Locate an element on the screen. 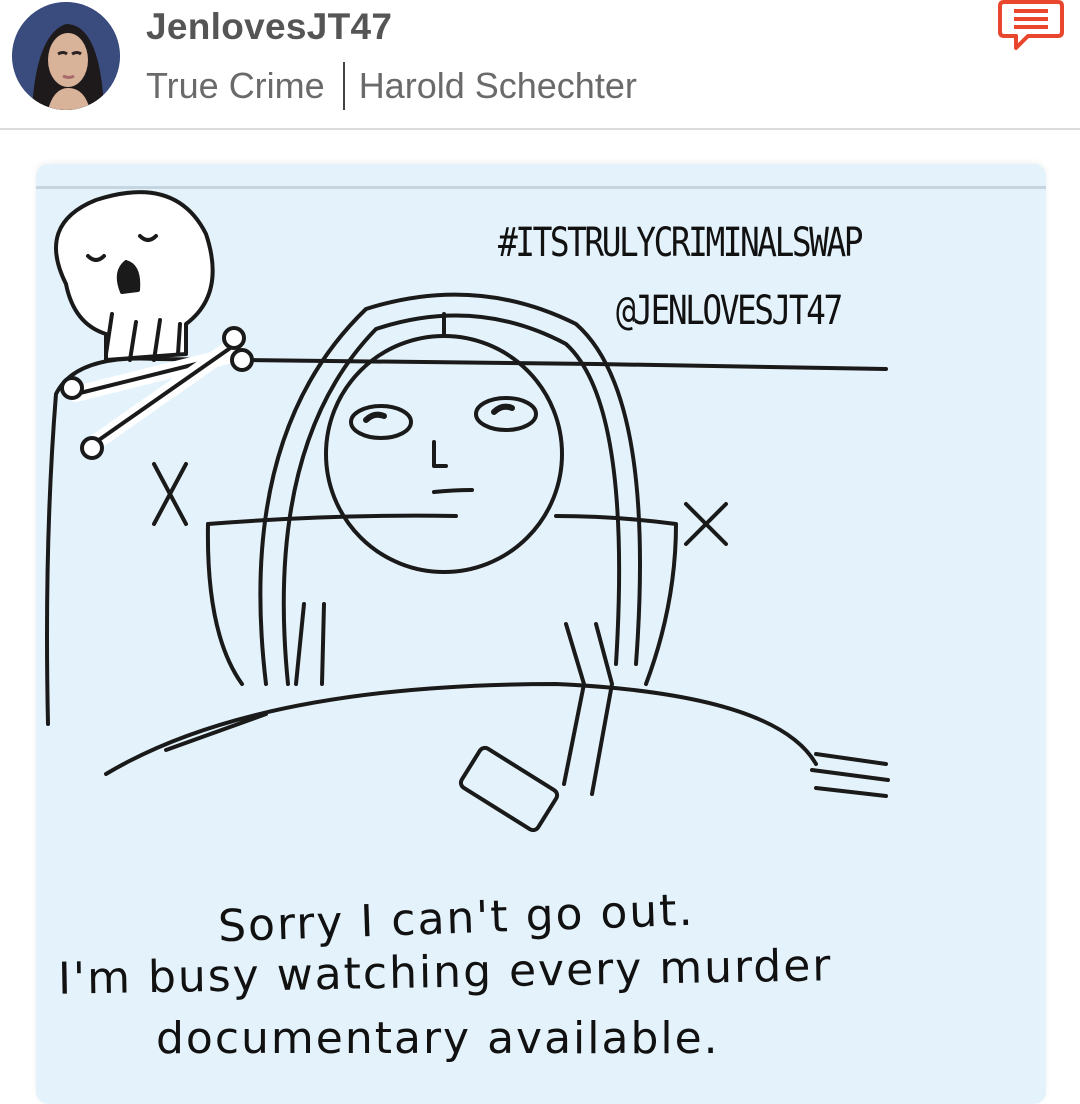 The width and height of the screenshot is (1080, 1104). hashtag-text: #ITSTRULYCRIMINALSWAP is located at coordinates (681, 243).